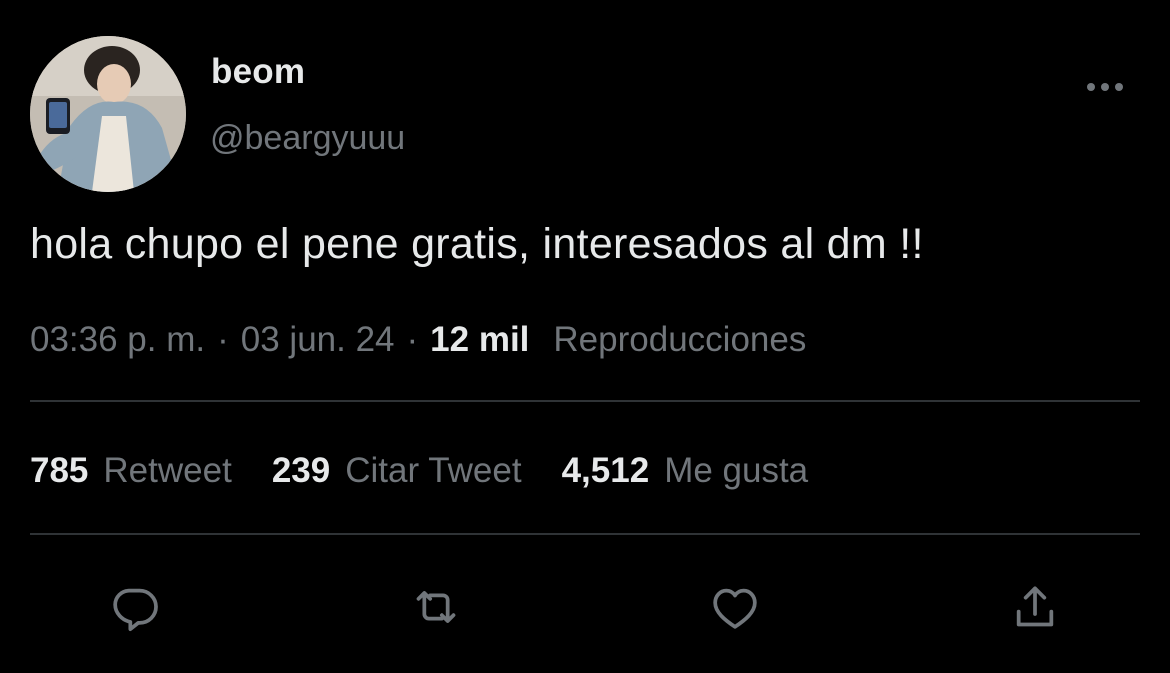 The width and height of the screenshot is (1170, 673). I want to click on tweet-date: 03 jun. 24, so click(318, 340).